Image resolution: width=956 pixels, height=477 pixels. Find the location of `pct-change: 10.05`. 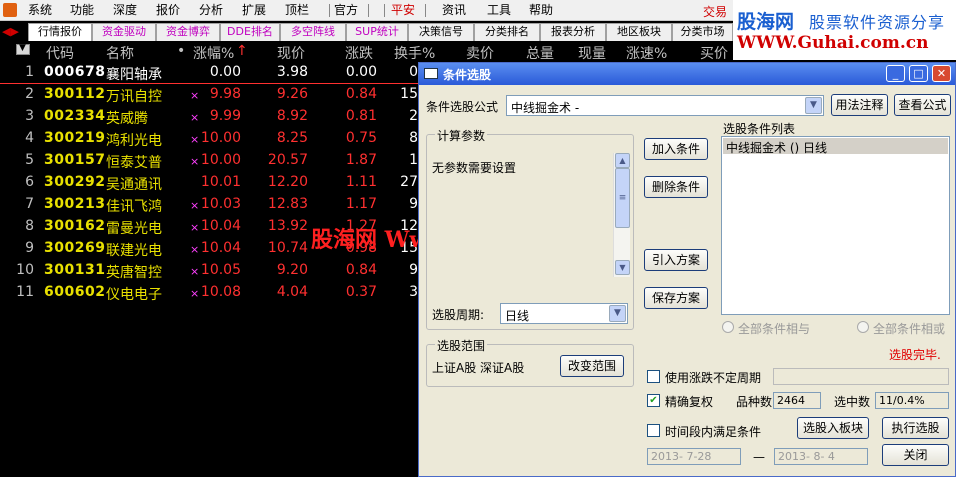

pct-change: 10.05 is located at coordinates (220, 270).